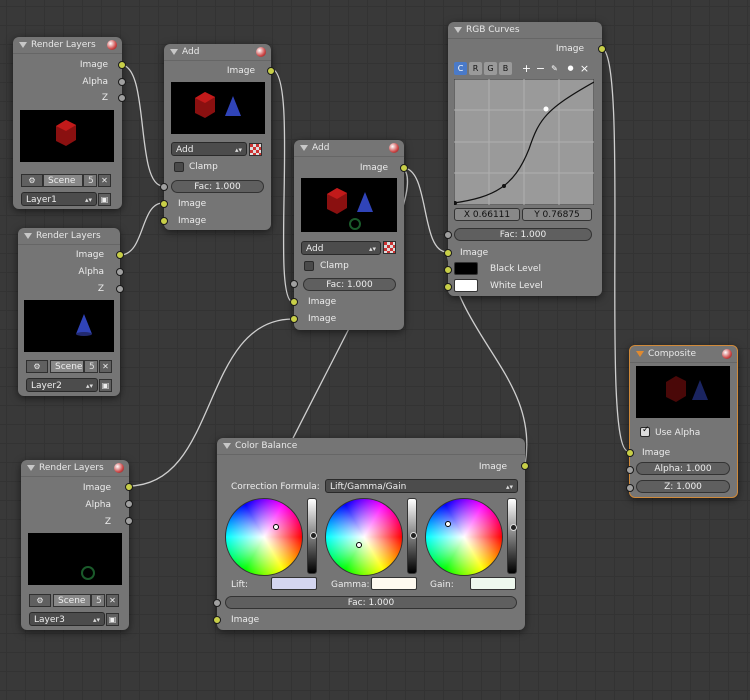 Image resolution: width=750 pixels, height=700 pixels. I want to click on lift-value-slider, so click(312, 536).